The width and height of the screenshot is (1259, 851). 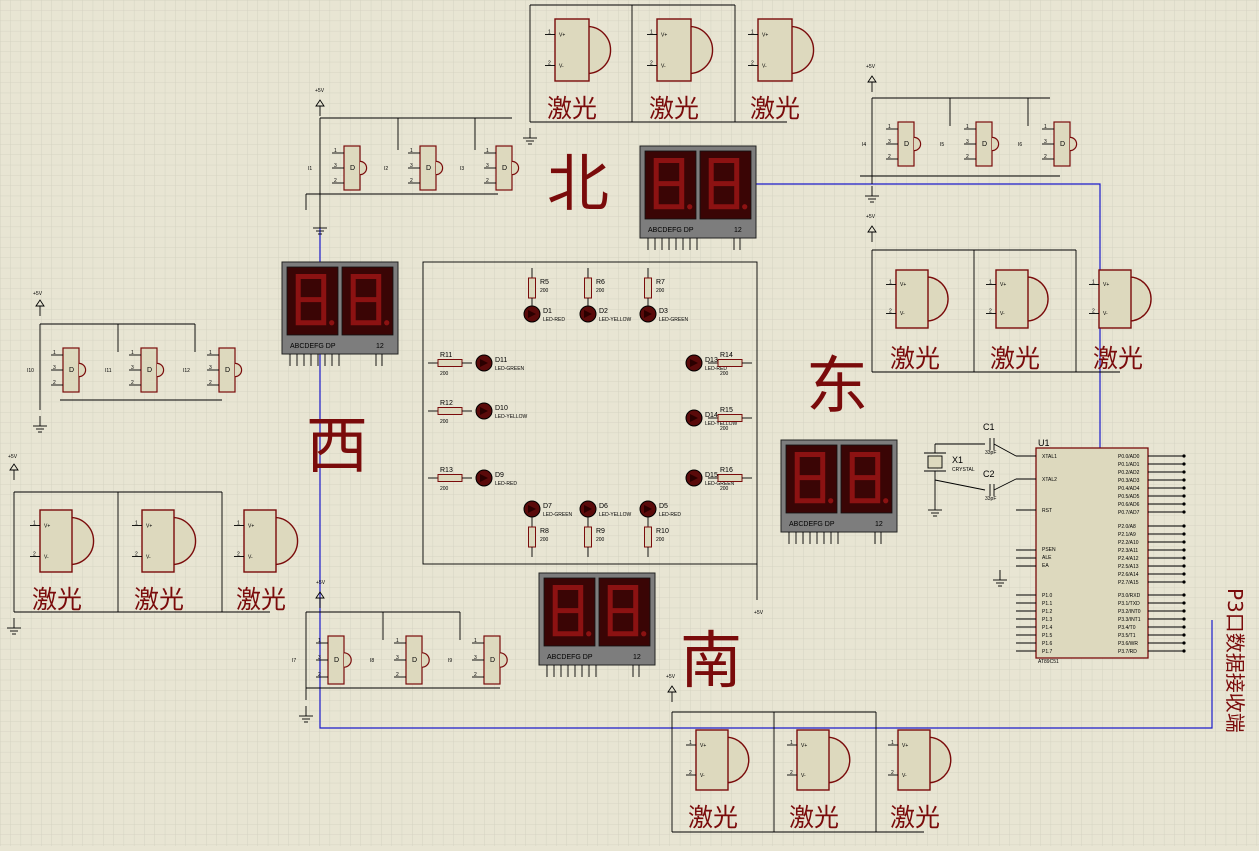 I want to click on south-display: ABCDEFG DP 12, so click(x=597, y=624).